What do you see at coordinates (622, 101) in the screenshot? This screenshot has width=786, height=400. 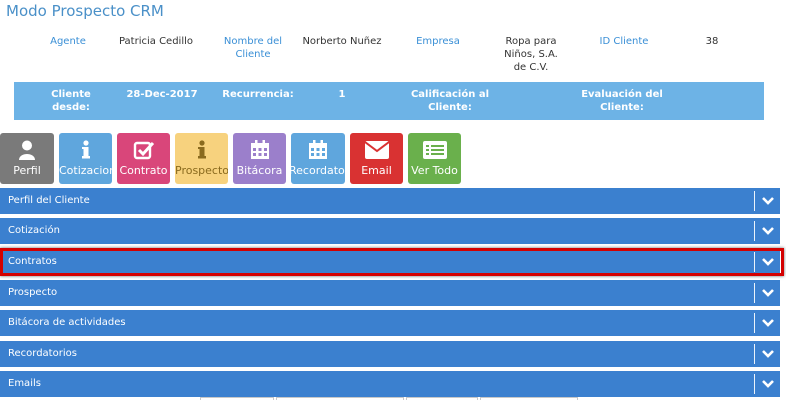 I see `client-evaluation-label: Evaluación del Cliente:` at bounding box center [622, 101].